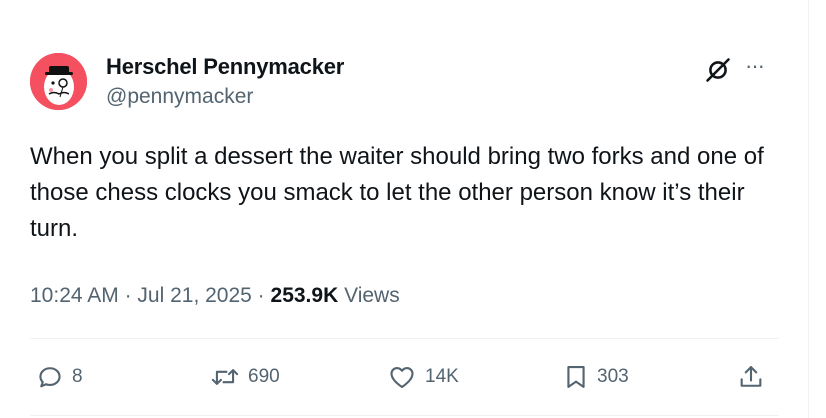 The height and width of the screenshot is (418, 826). I want to click on share-button, so click(751, 377).